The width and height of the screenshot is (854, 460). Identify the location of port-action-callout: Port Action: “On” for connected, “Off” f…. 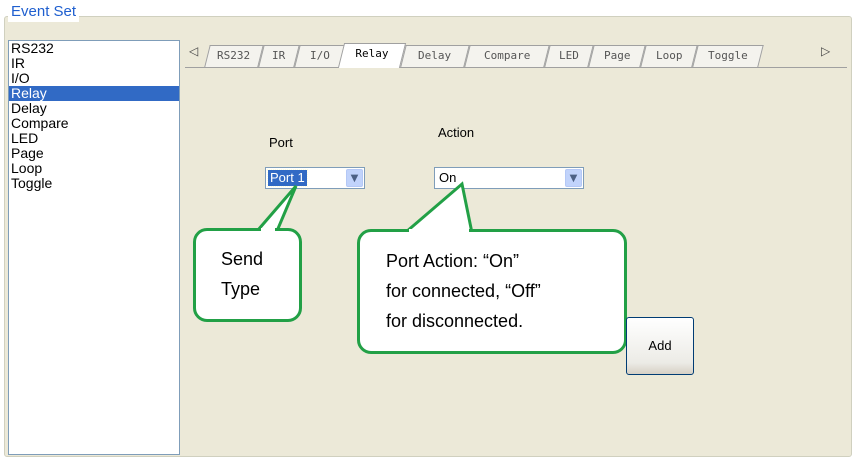
(492, 291).